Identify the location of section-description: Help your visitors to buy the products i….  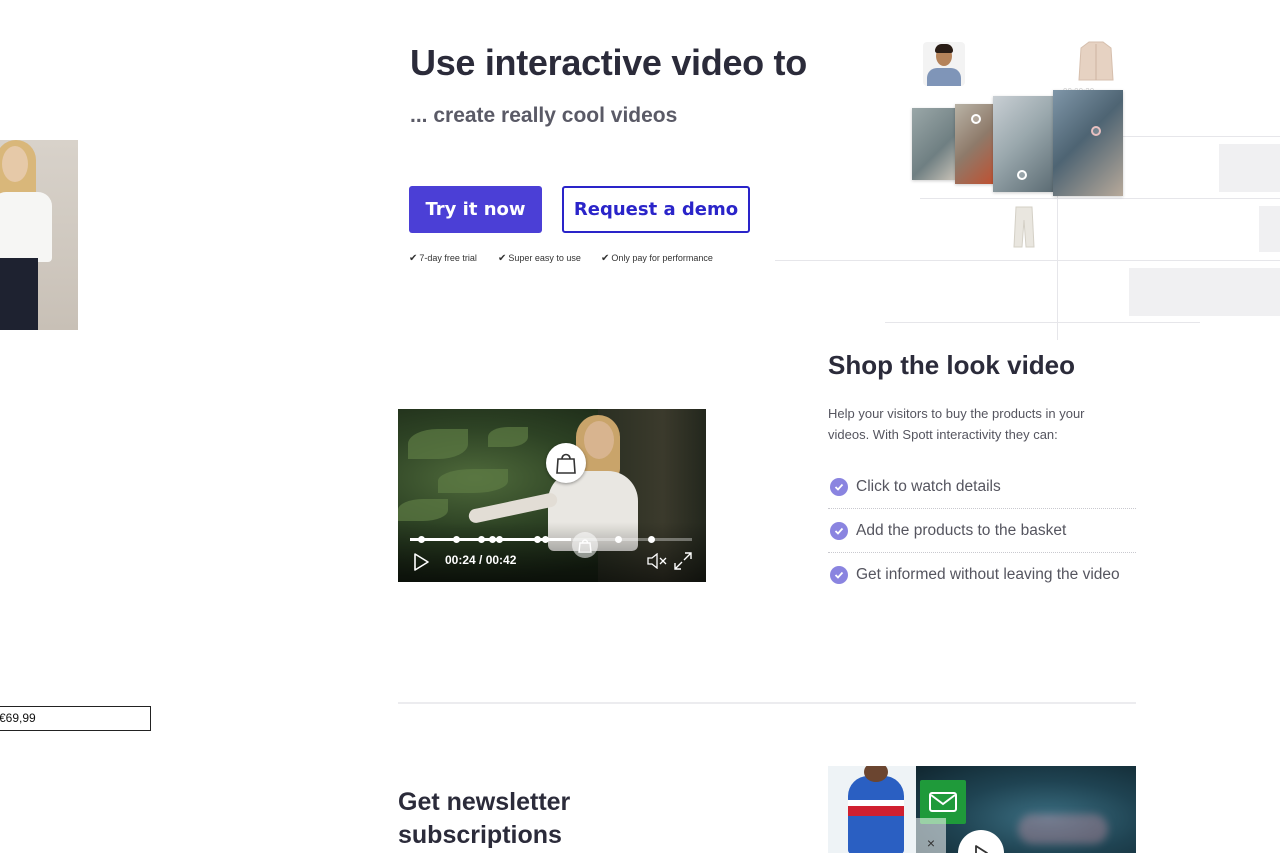
(956, 424).